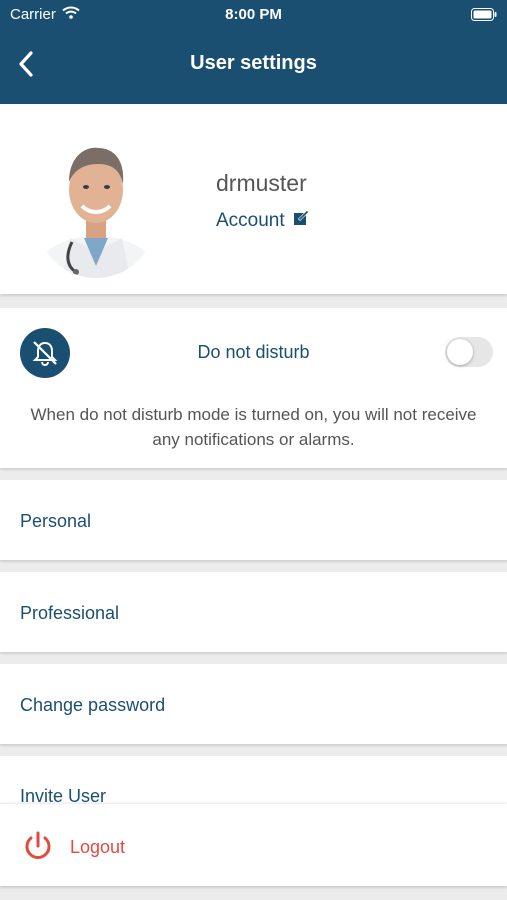 The image size is (507, 900). I want to click on menu-item-personal: Personal, so click(253, 520).